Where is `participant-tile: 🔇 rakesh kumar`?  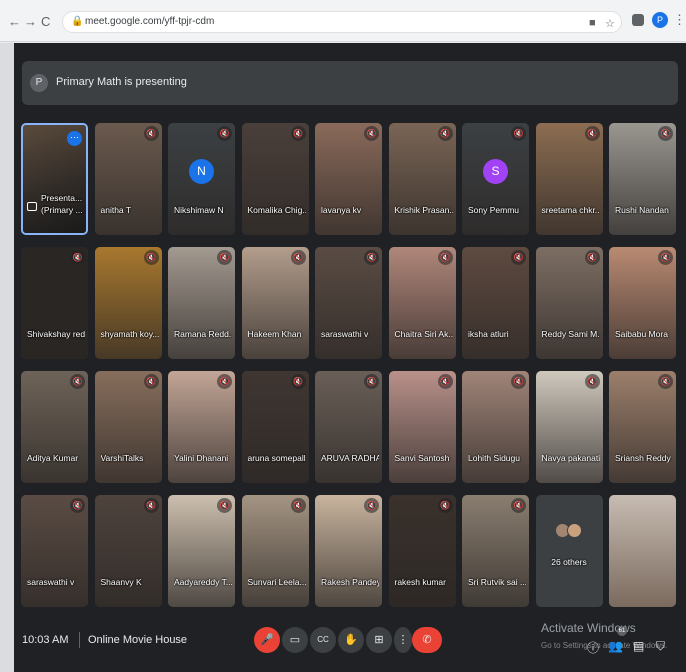 participant-tile: 🔇 rakesh kumar is located at coordinates (422, 551).